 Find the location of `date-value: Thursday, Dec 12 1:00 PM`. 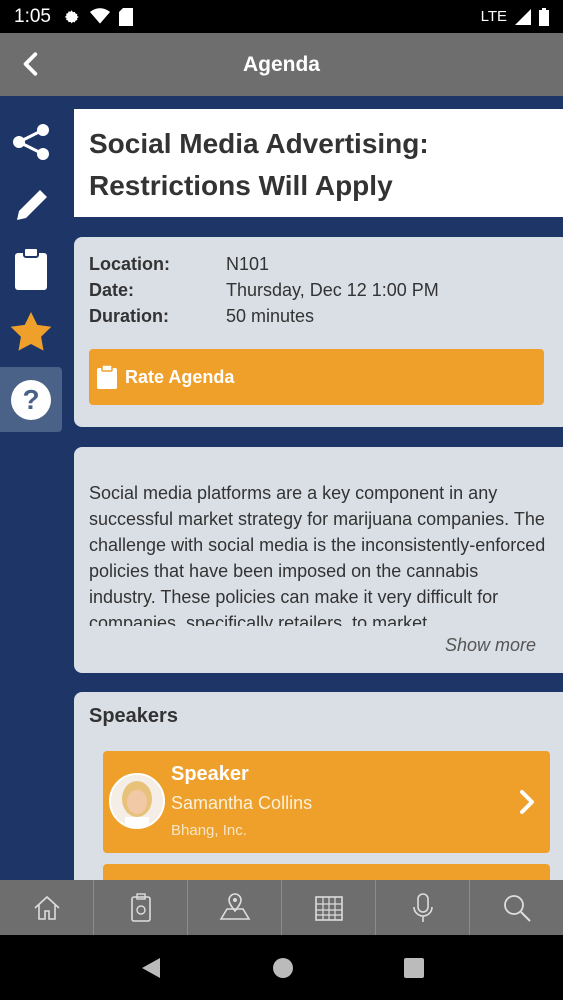

date-value: Thursday, Dec 12 1:00 PM is located at coordinates (332, 290).